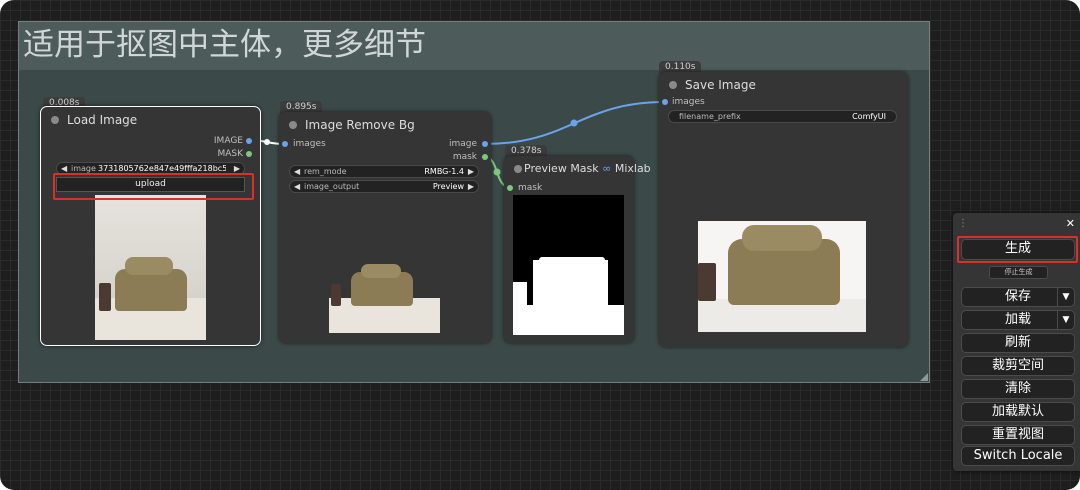  Describe the element at coordinates (510, 188) in the screenshot. I see `input-slot-mask` at that location.